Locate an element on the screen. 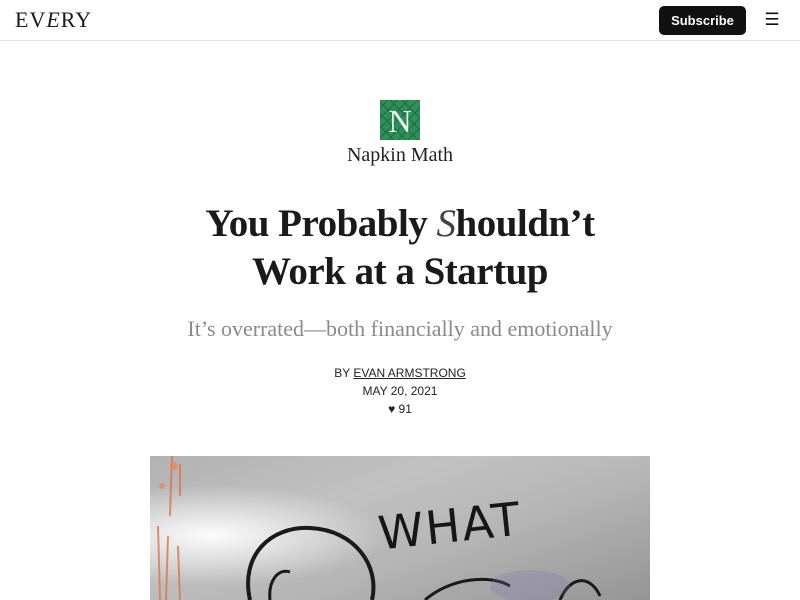 The image size is (800, 600). logo-text-prefix: EV is located at coordinates (31, 19).